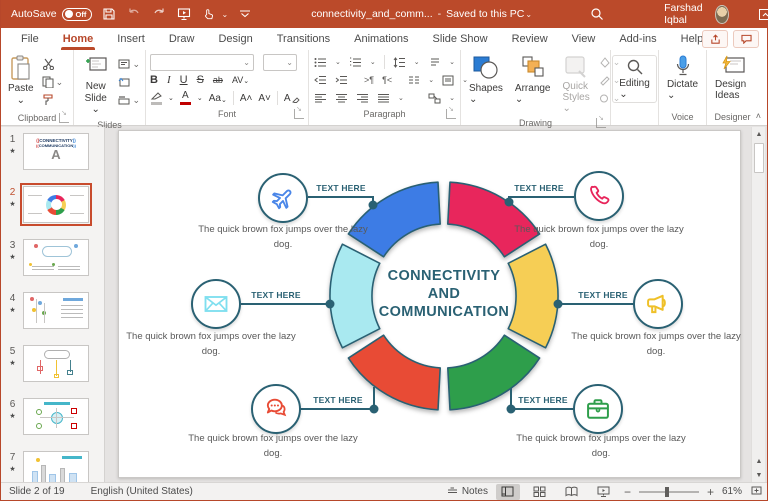 The width and height of the screenshot is (768, 501). Describe the element at coordinates (686, 14) in the screenshot. I see `user-name: Farshad Iqbal` at that location.